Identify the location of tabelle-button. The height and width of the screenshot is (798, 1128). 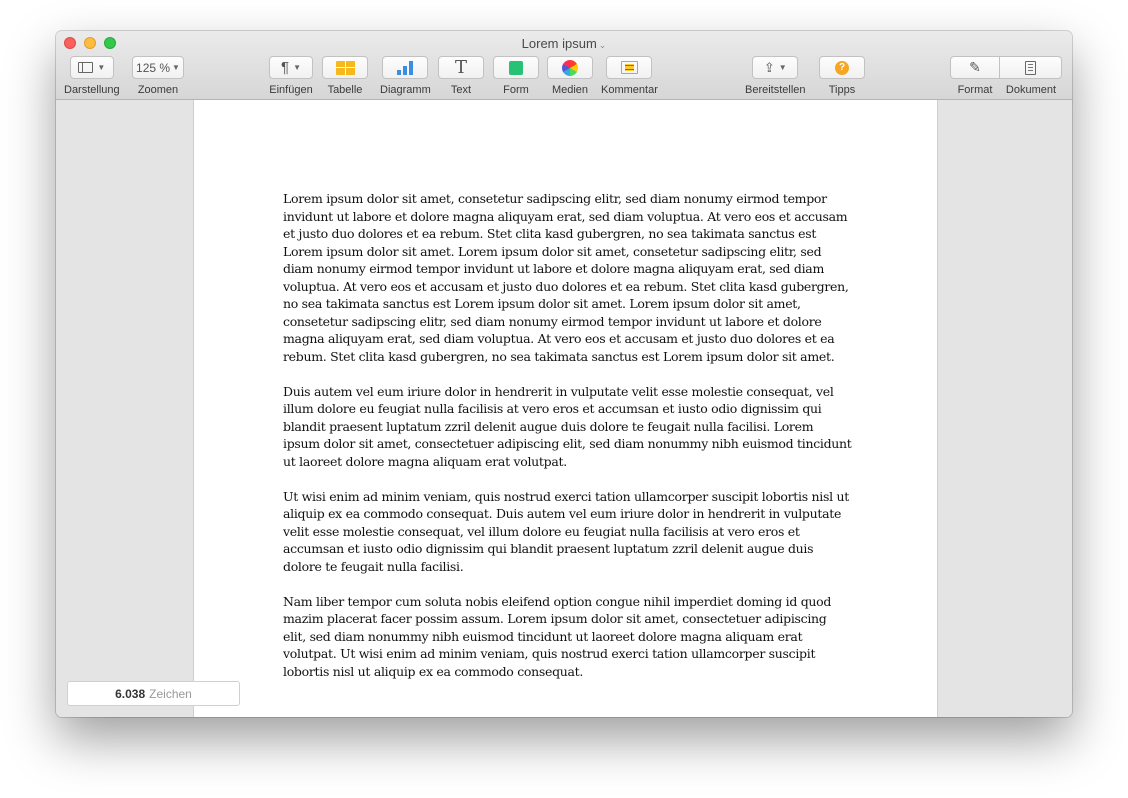
(345, 67).